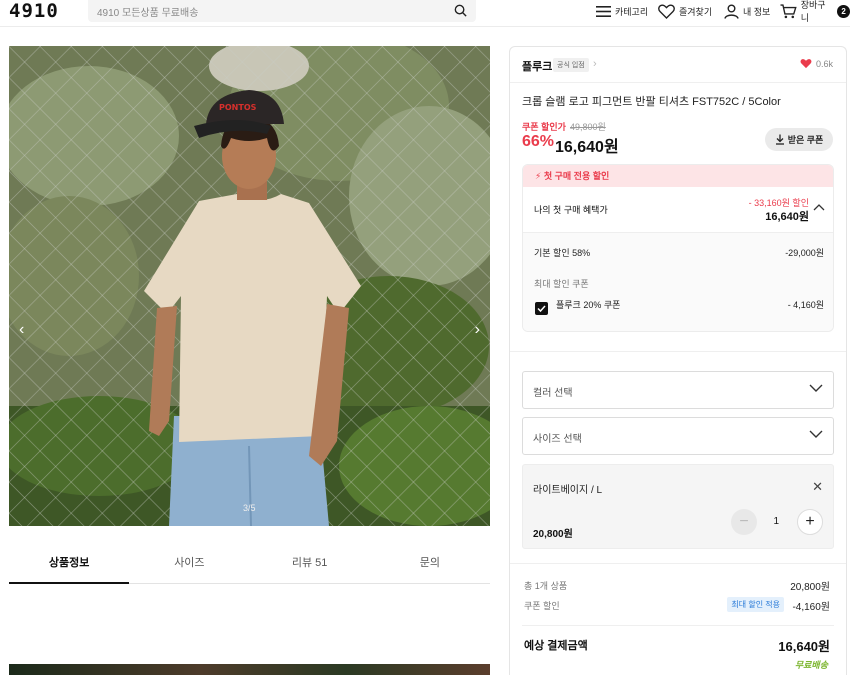 Image resolution: width=850 pixels, height=675 pixels. Describe the element at coordinates (562, 253) in the screenshot. I see `base-discount-label: 기본 할인 58%` at that location.